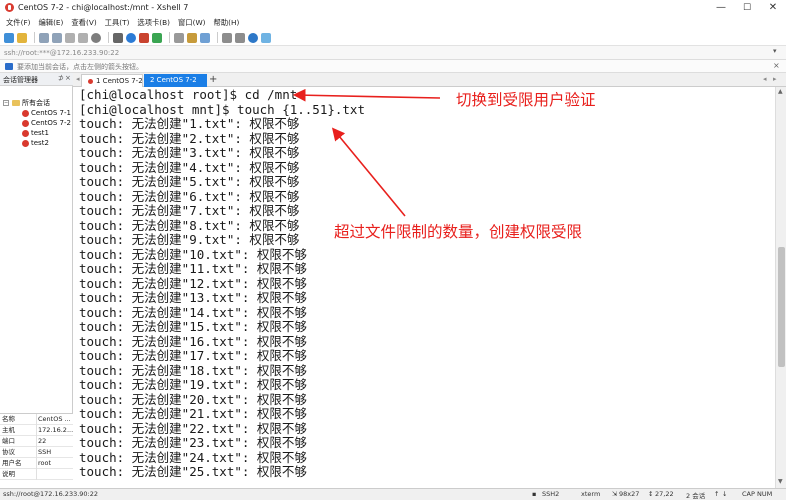  I want to click on session-item-centos-7-1: CentOS 7-1, so click(36, 113).